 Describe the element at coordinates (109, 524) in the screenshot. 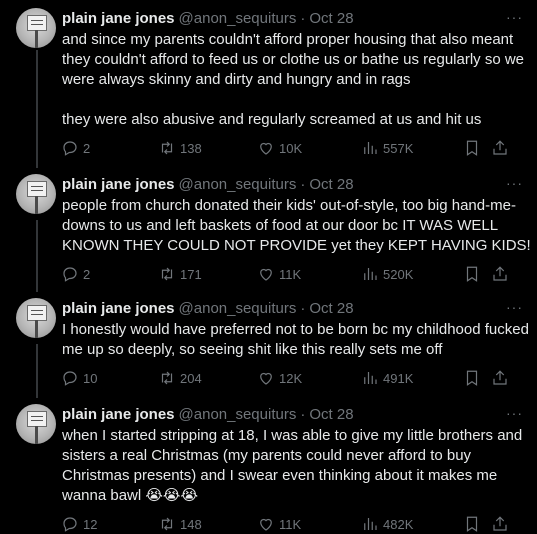

I see `reply-button: 12` at that location.